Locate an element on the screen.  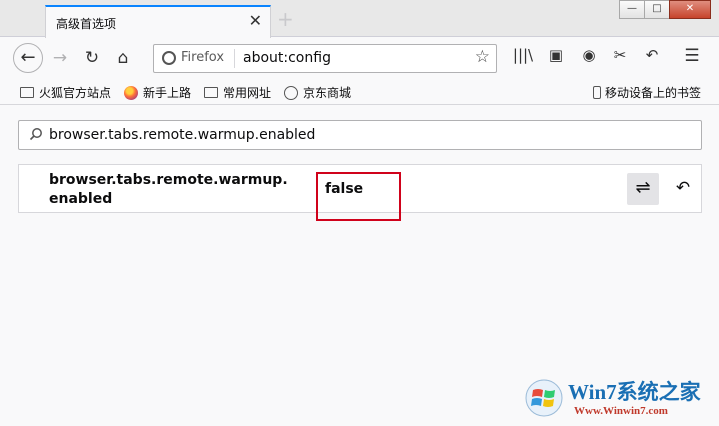
bookmark-label: 火狐官方站点 is located at coordinates (75, 93).